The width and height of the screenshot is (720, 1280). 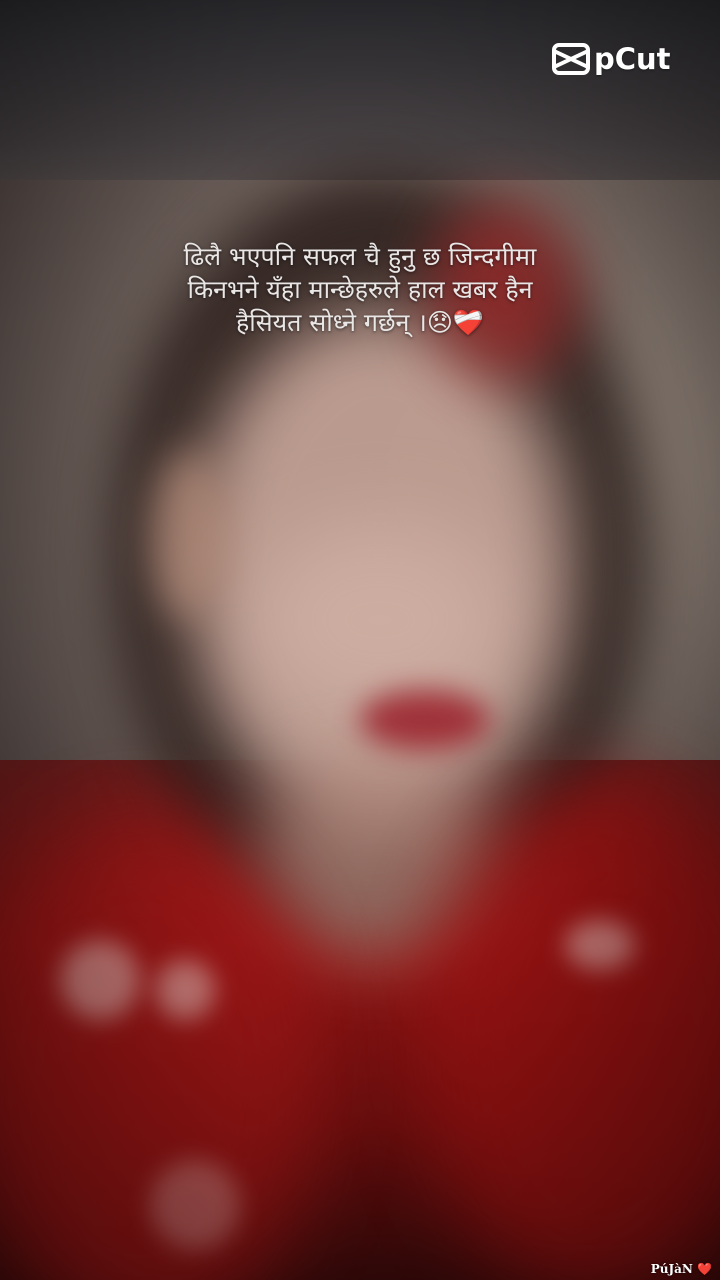 I want to click on capcut-logo-text: pCut, so click(x=632, y=59).